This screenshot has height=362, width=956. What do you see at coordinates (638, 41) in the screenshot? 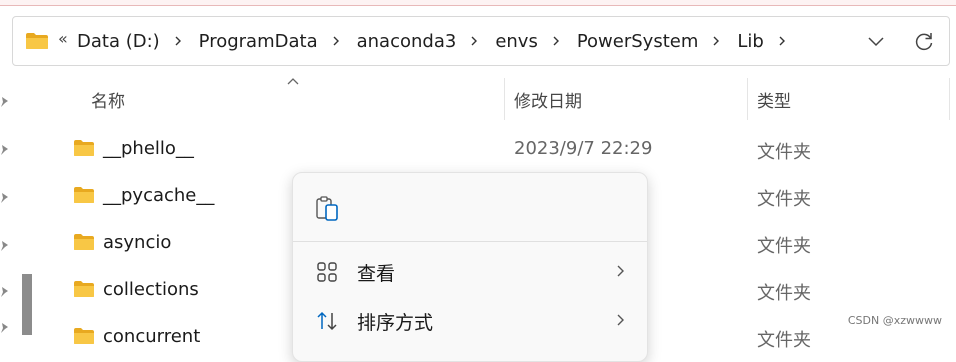
I see `breadcrumb-item: PowerSystem` at bounding box center [638, 41].